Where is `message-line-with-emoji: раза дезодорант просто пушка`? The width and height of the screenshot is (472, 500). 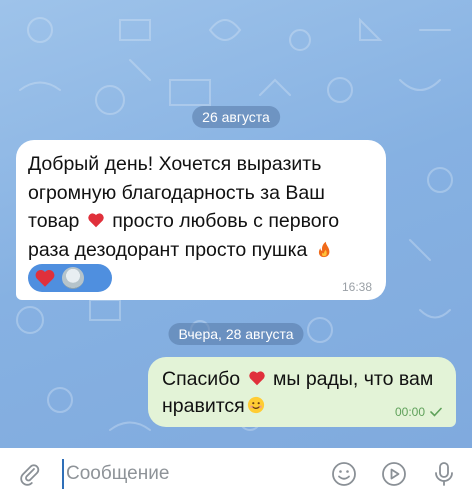 message-line-with-emoji: раза дезодорант просто пушка is located at coordinates (201, 250).